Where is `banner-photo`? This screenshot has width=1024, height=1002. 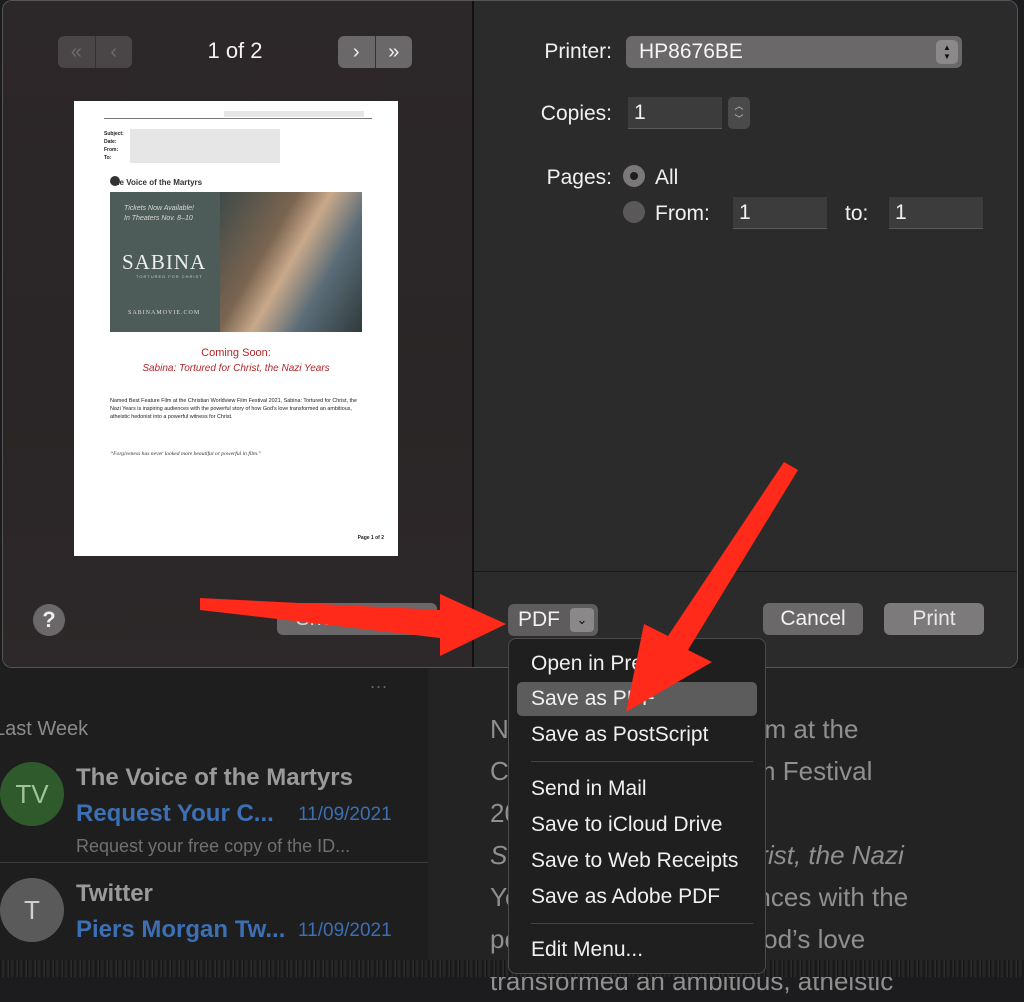
banner-photo is located at coordinates (291, 262).